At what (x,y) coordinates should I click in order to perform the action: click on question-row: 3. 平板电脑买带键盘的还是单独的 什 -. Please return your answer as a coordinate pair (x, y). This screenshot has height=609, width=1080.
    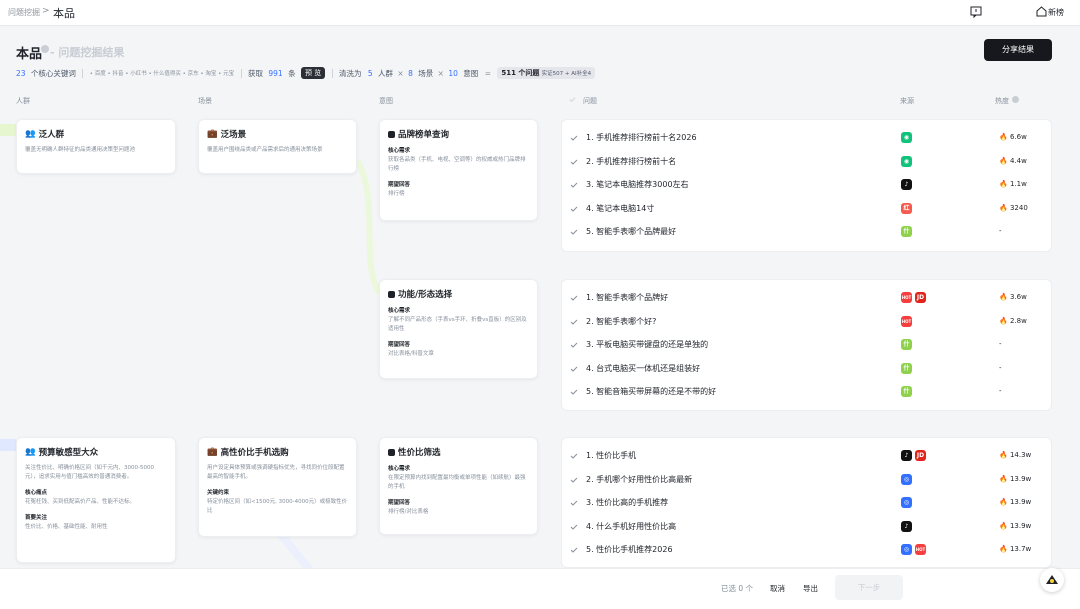
    Looking at the image, I should click on (807, 345).